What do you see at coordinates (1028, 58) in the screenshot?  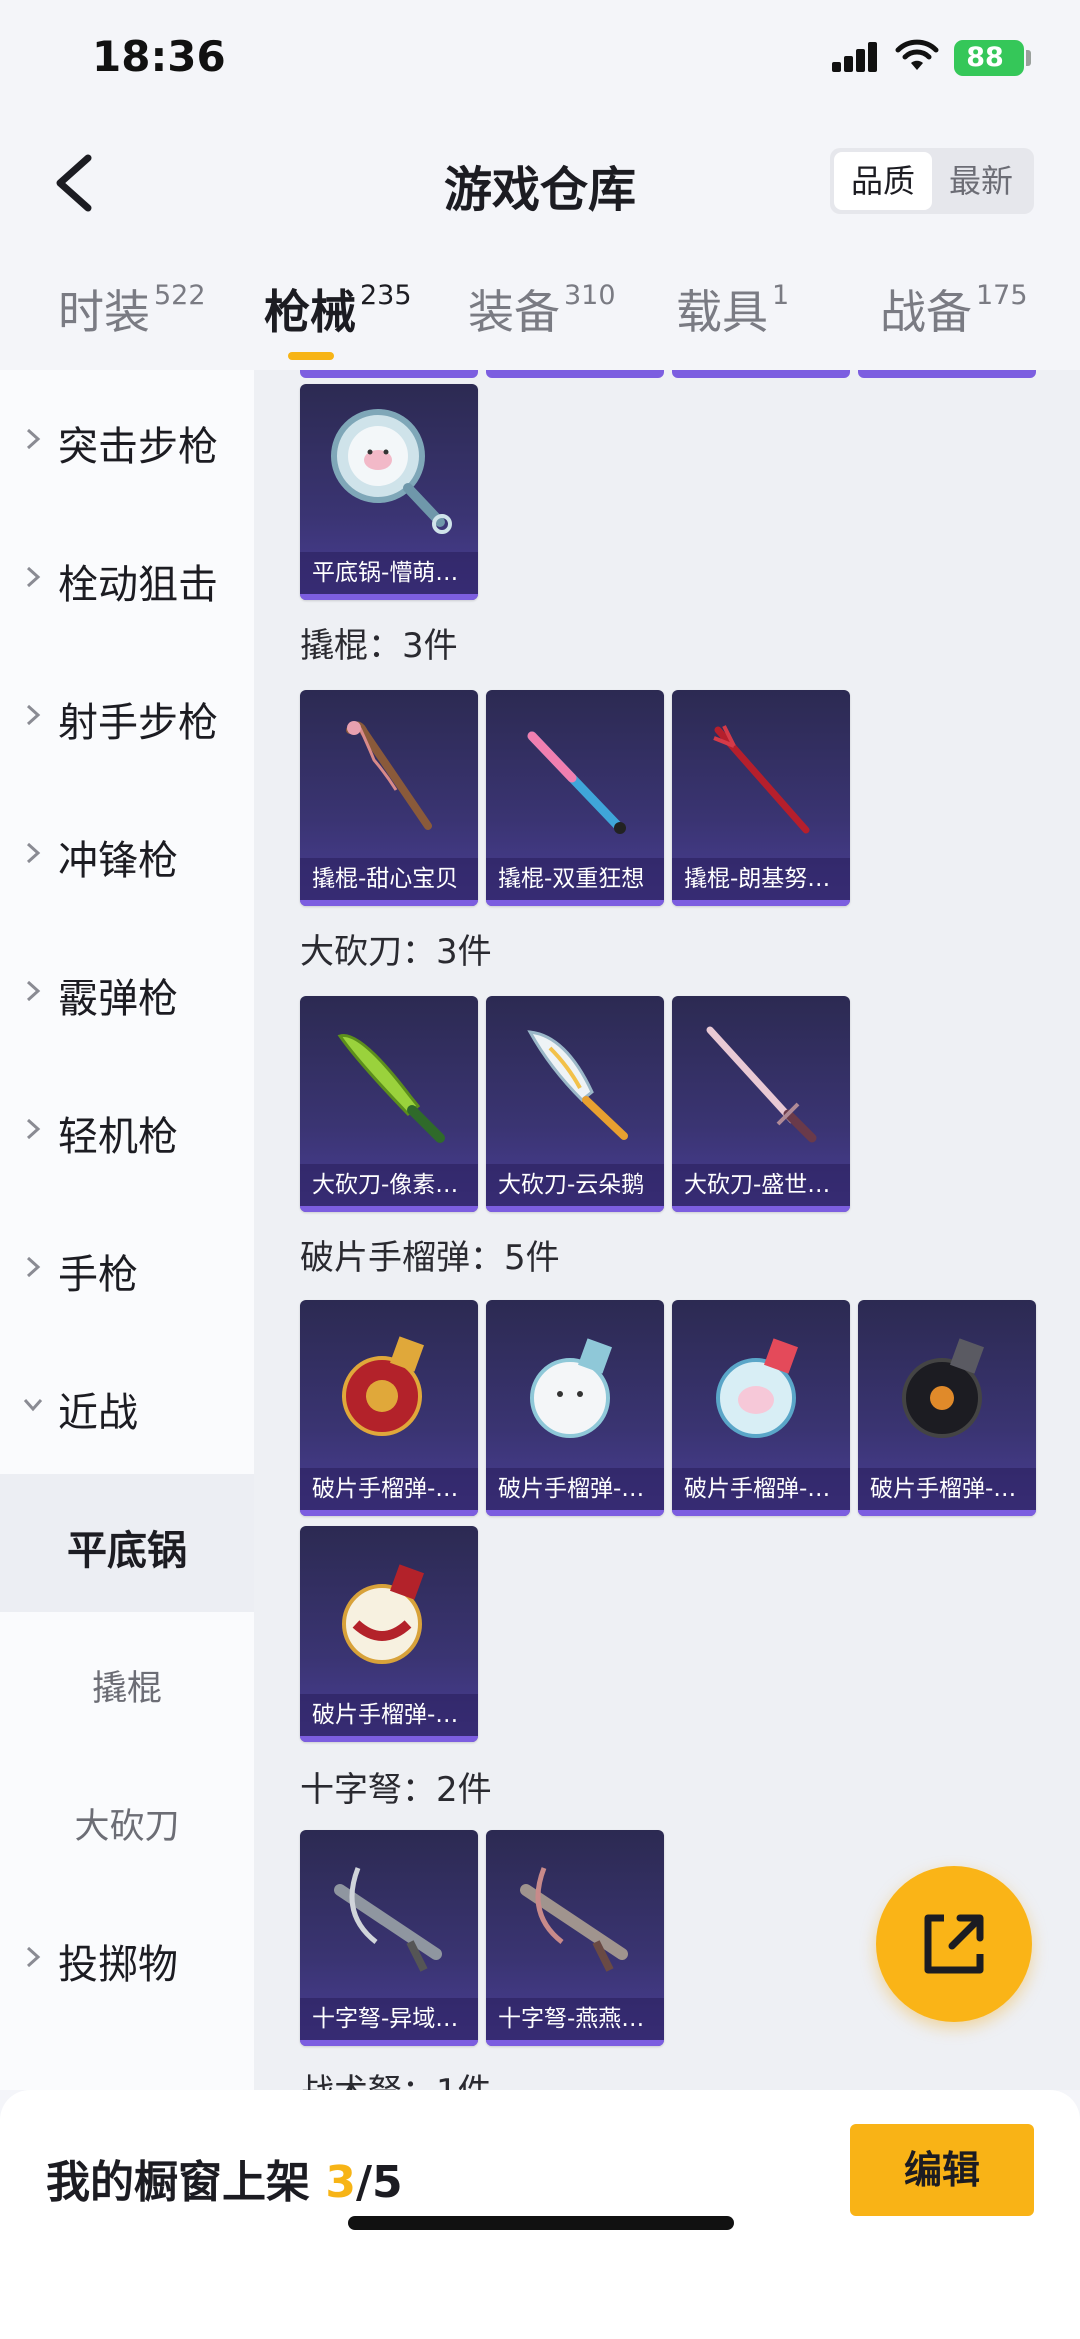 I see `battery-tip` at bounding box center [1028, 58].